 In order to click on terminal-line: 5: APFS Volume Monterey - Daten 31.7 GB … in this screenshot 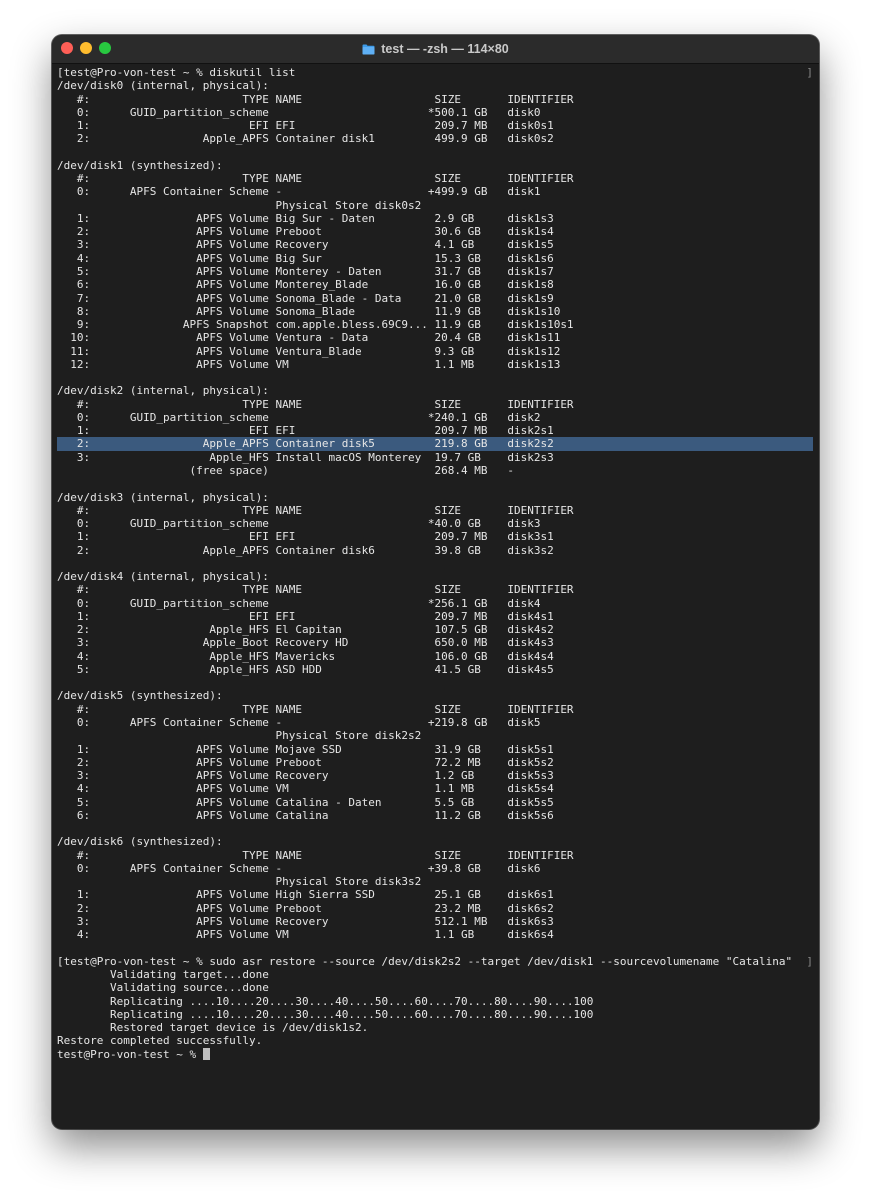, I will do `click(435, 271)`.